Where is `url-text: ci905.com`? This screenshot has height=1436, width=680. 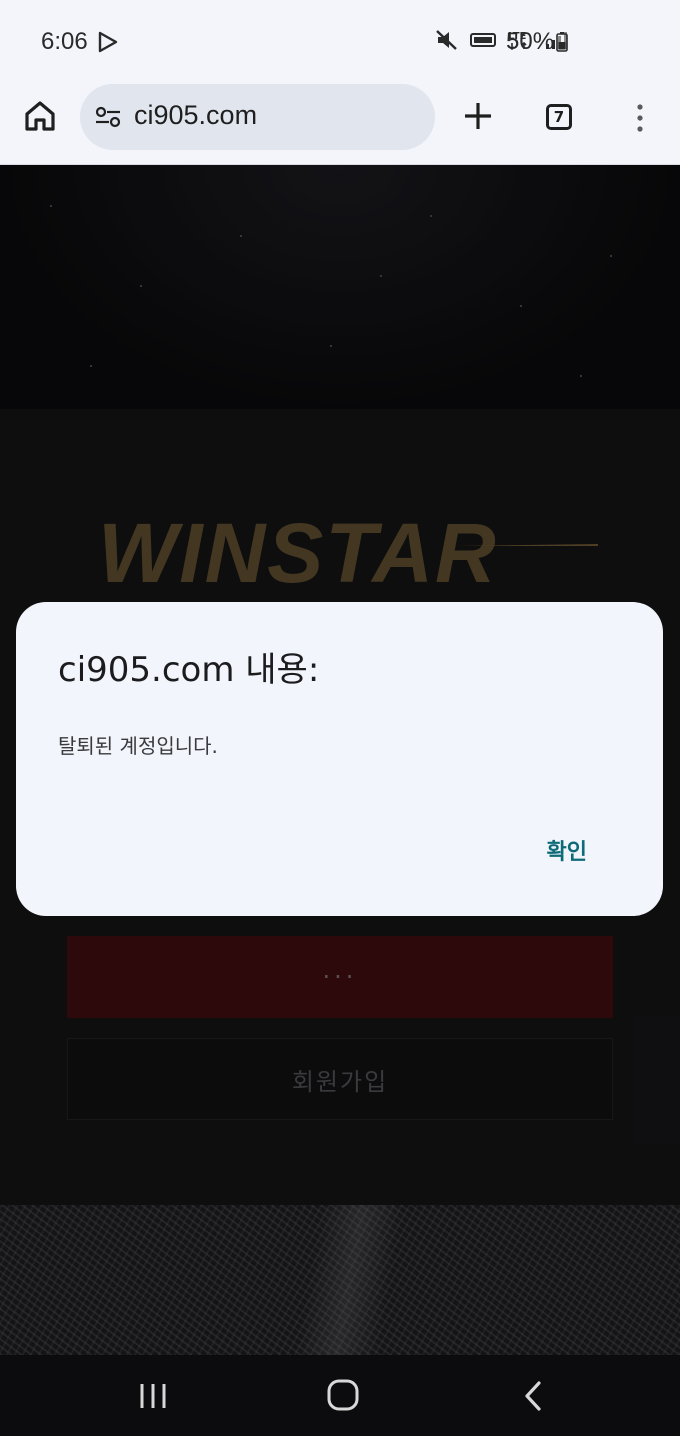
url-text: ci905.com is located at coordinates (195, 115).